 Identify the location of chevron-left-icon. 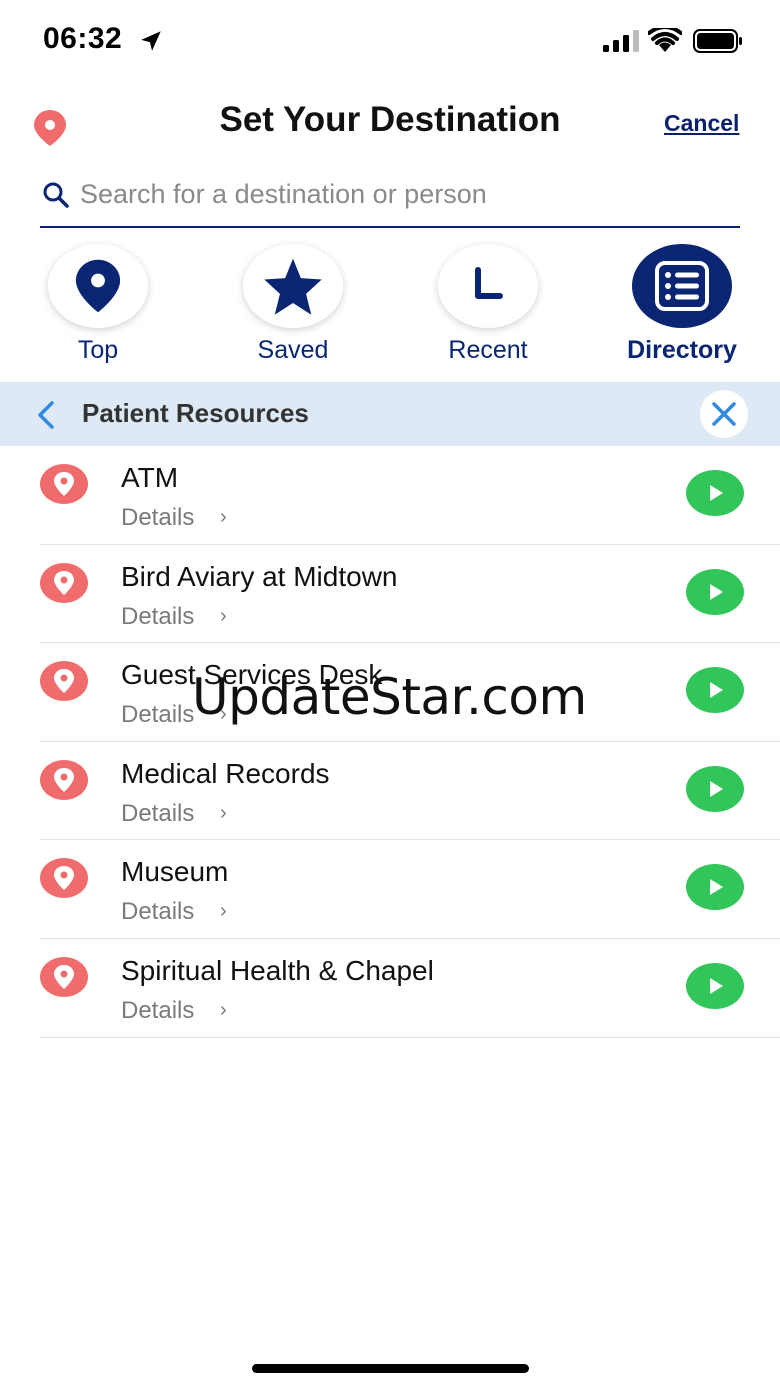
(46, 415).